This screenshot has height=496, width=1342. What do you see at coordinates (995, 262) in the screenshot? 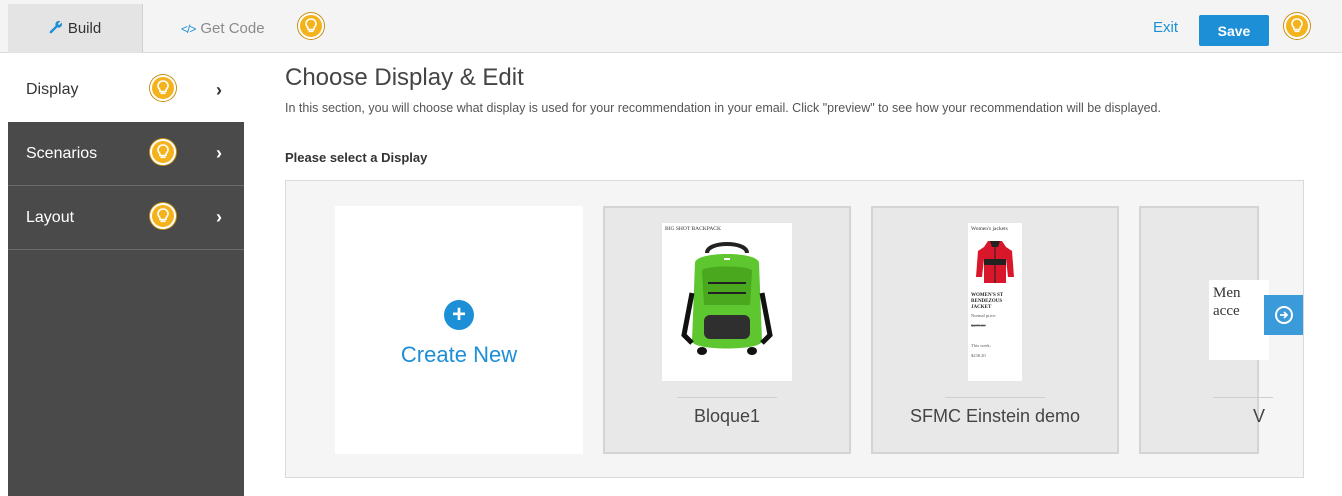
I see `jacket-image` at bounding box center [995, 262].